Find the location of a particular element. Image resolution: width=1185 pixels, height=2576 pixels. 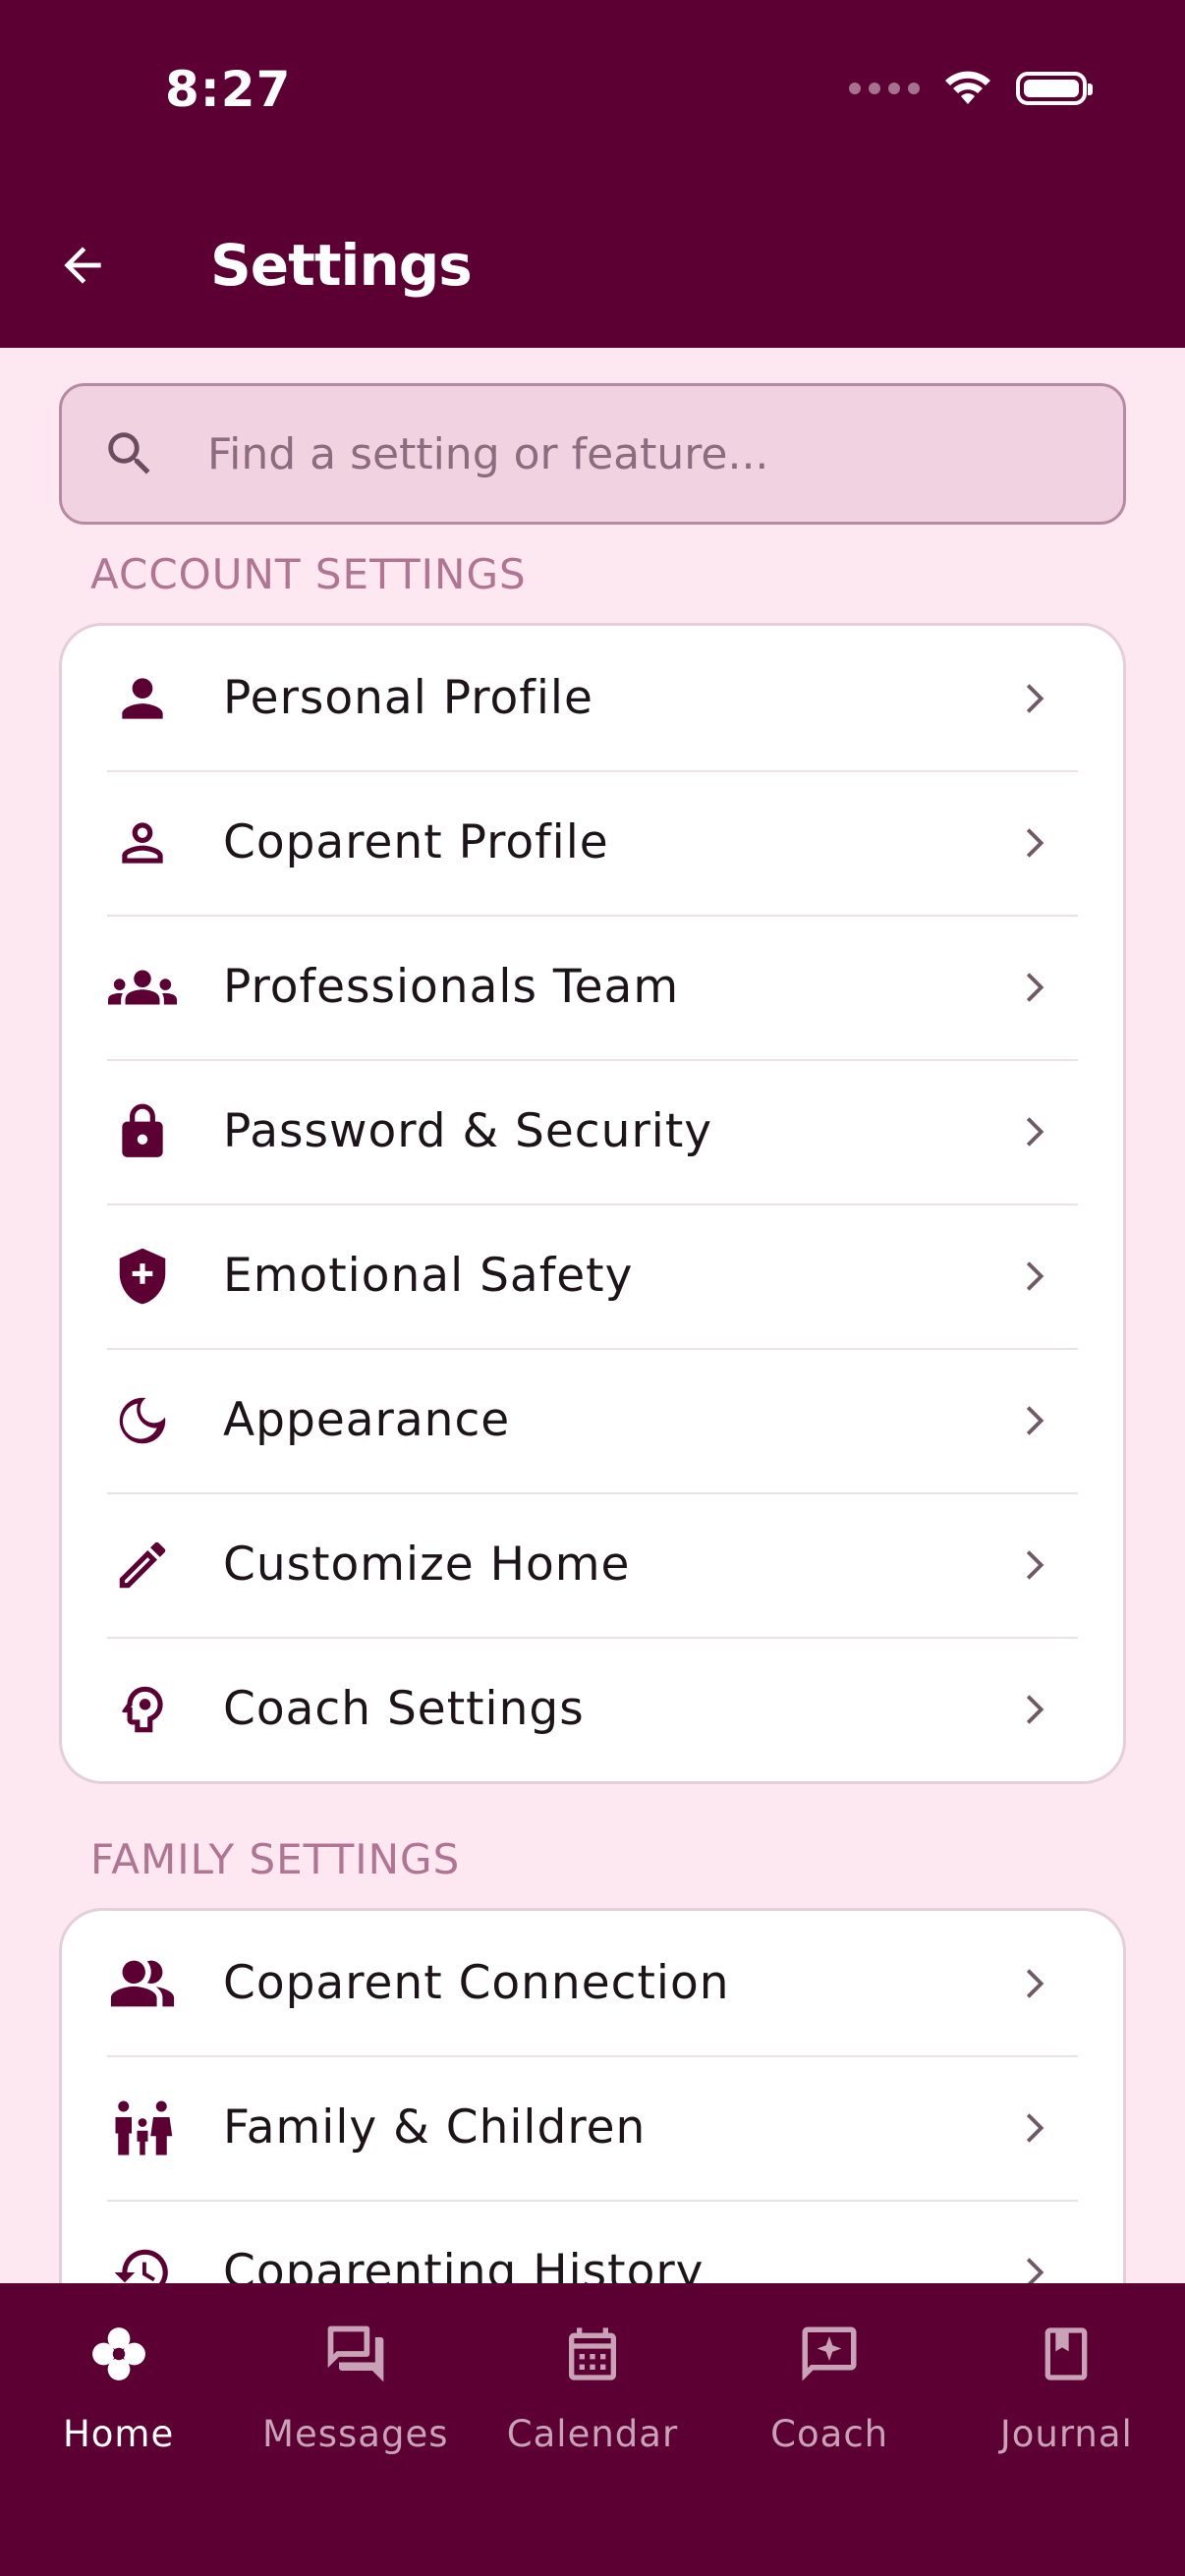

nav-label: Home is located at coordinates (119, 2434).